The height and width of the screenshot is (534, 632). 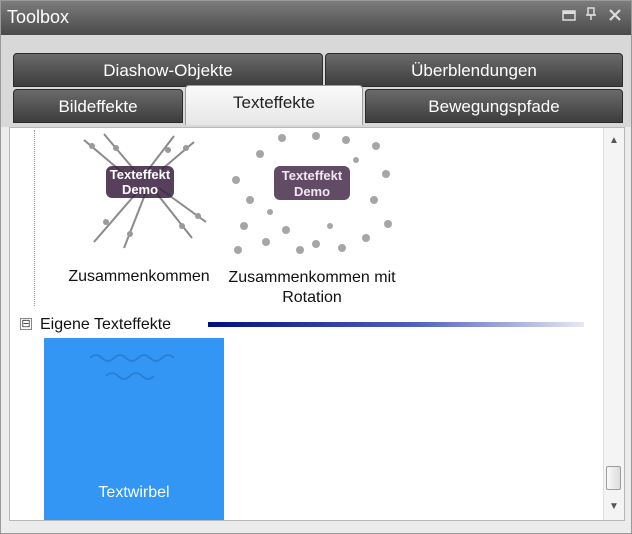 I want to click on title-bar: Toolbox, so click(x=316, y=18).